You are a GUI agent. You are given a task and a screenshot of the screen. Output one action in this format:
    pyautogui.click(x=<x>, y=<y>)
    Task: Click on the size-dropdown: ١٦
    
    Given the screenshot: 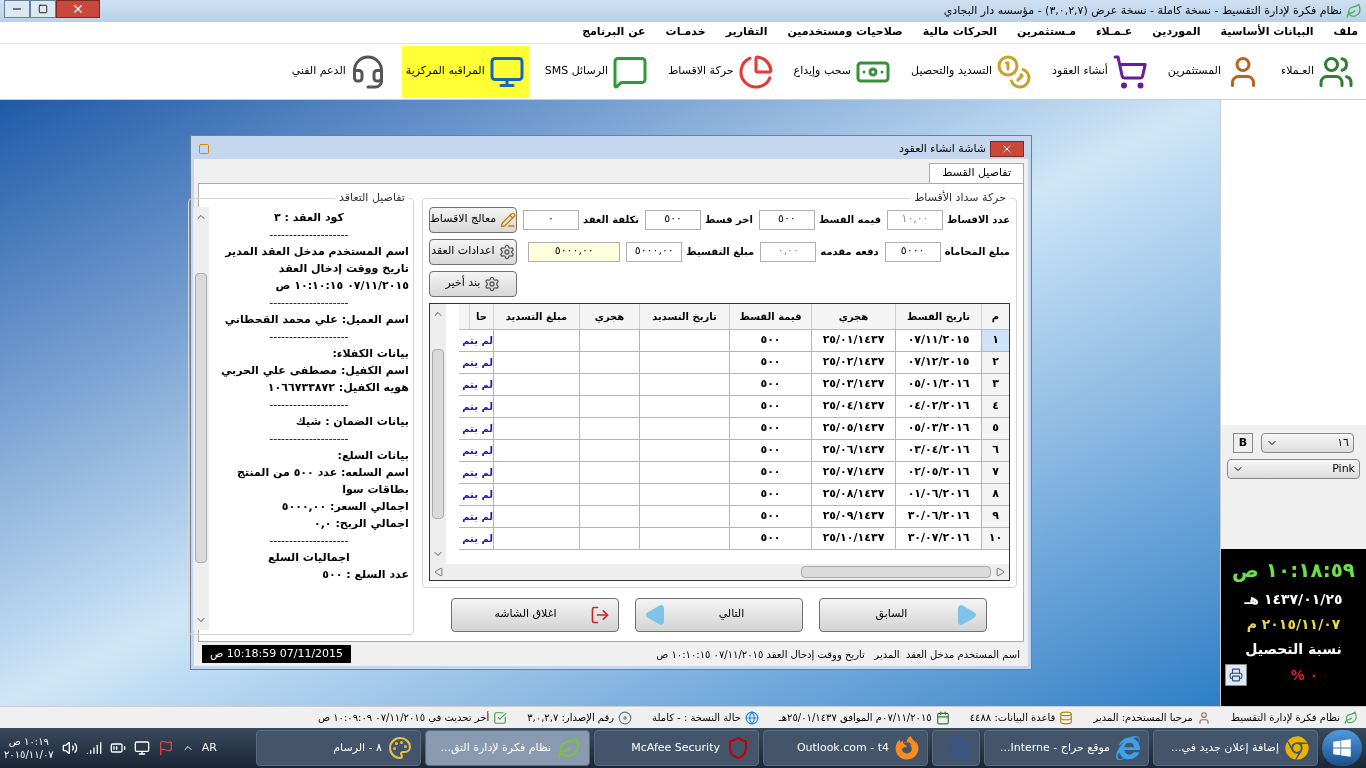 What is the action you would take?
    pyautogui.click(x=1307, y=443)
    